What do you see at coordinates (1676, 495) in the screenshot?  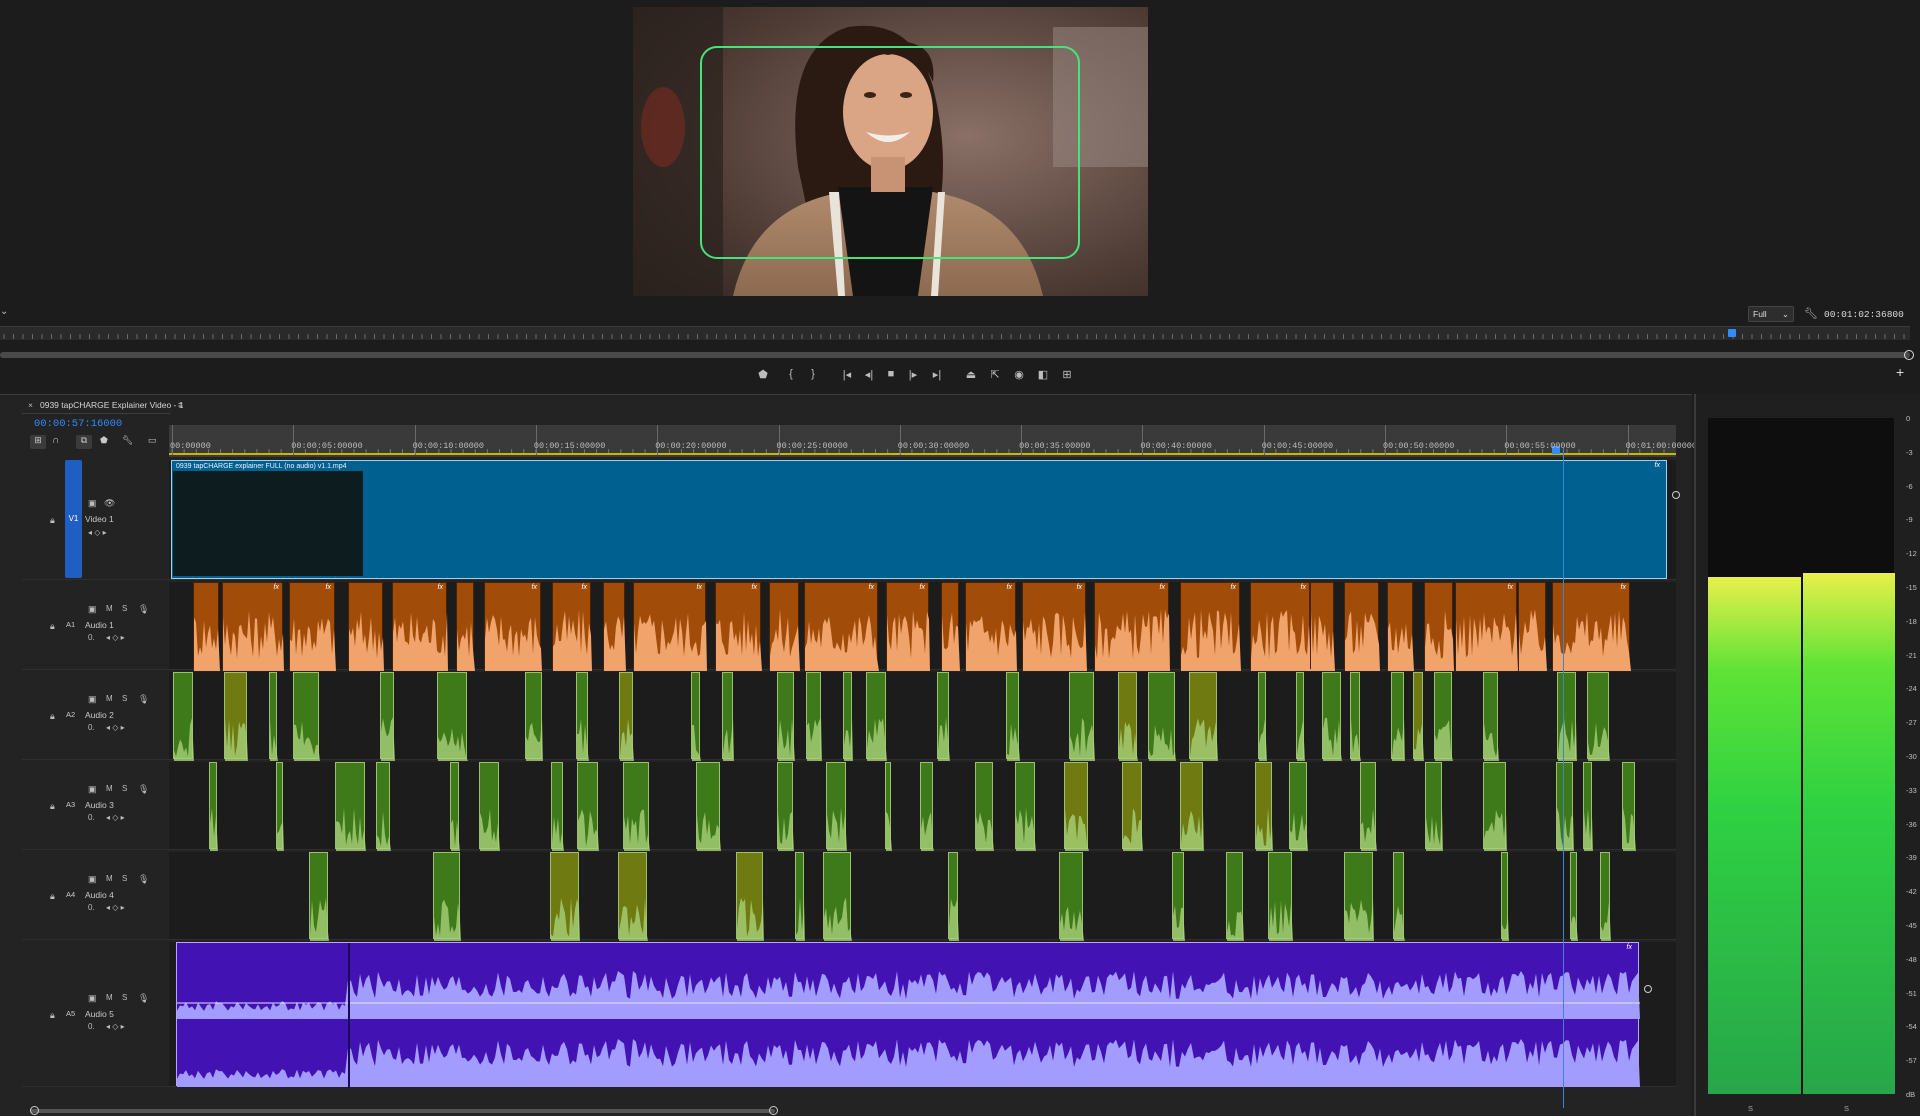 I see `clip-end-handle` at bounding box center [1676, 495].